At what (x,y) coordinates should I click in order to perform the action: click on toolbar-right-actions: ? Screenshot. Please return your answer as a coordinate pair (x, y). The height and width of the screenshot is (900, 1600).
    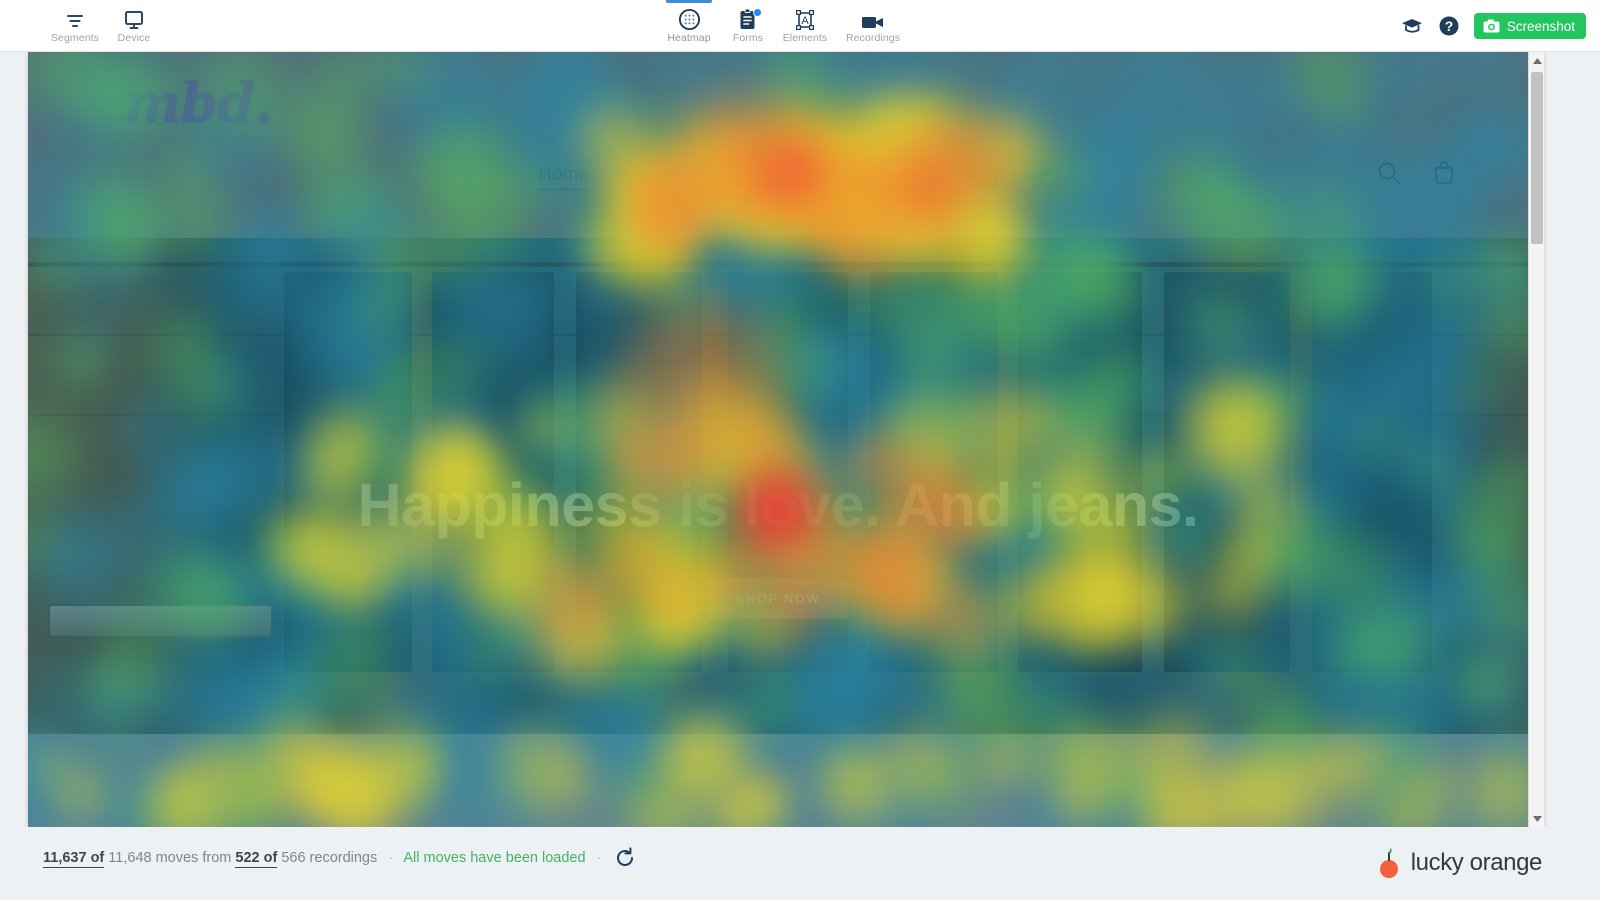
    Looking at the image, I should click on (1493, 26).